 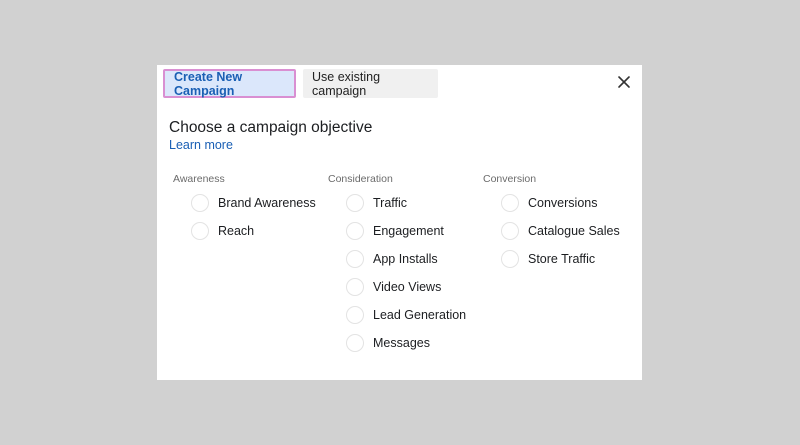 I want to click on option-label: Brand Awareness, so click(x=267, y=203).